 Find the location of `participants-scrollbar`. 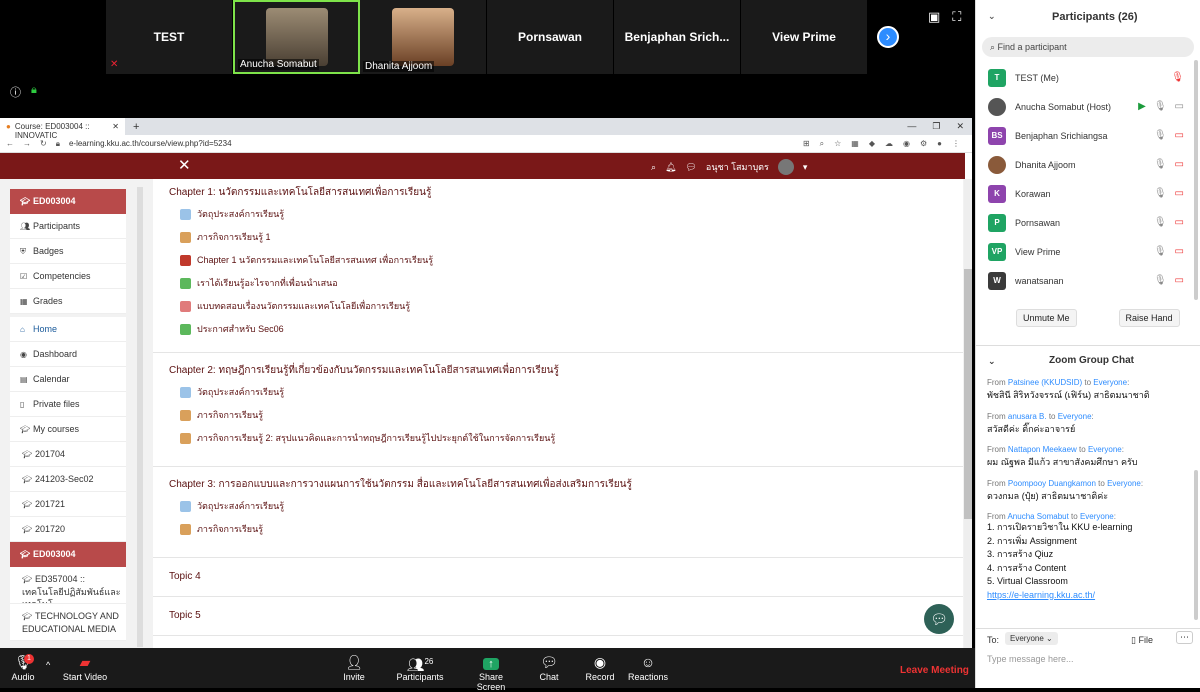

participants-scrollbar is located at coordinates (1196, 180).